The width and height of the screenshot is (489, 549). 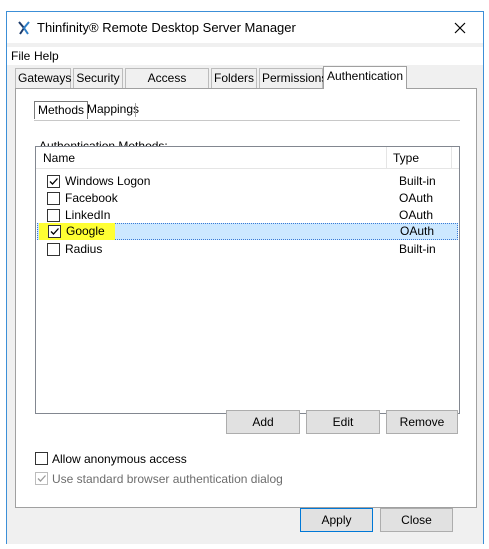 I want to click on standard-browser-auth-checkbox, so click(x=41, y=478).